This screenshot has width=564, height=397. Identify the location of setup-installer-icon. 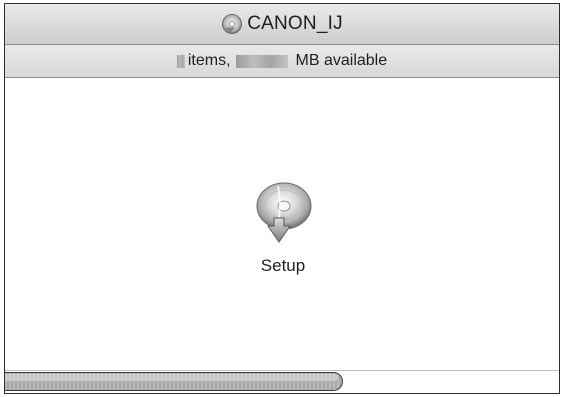
(284, 212).